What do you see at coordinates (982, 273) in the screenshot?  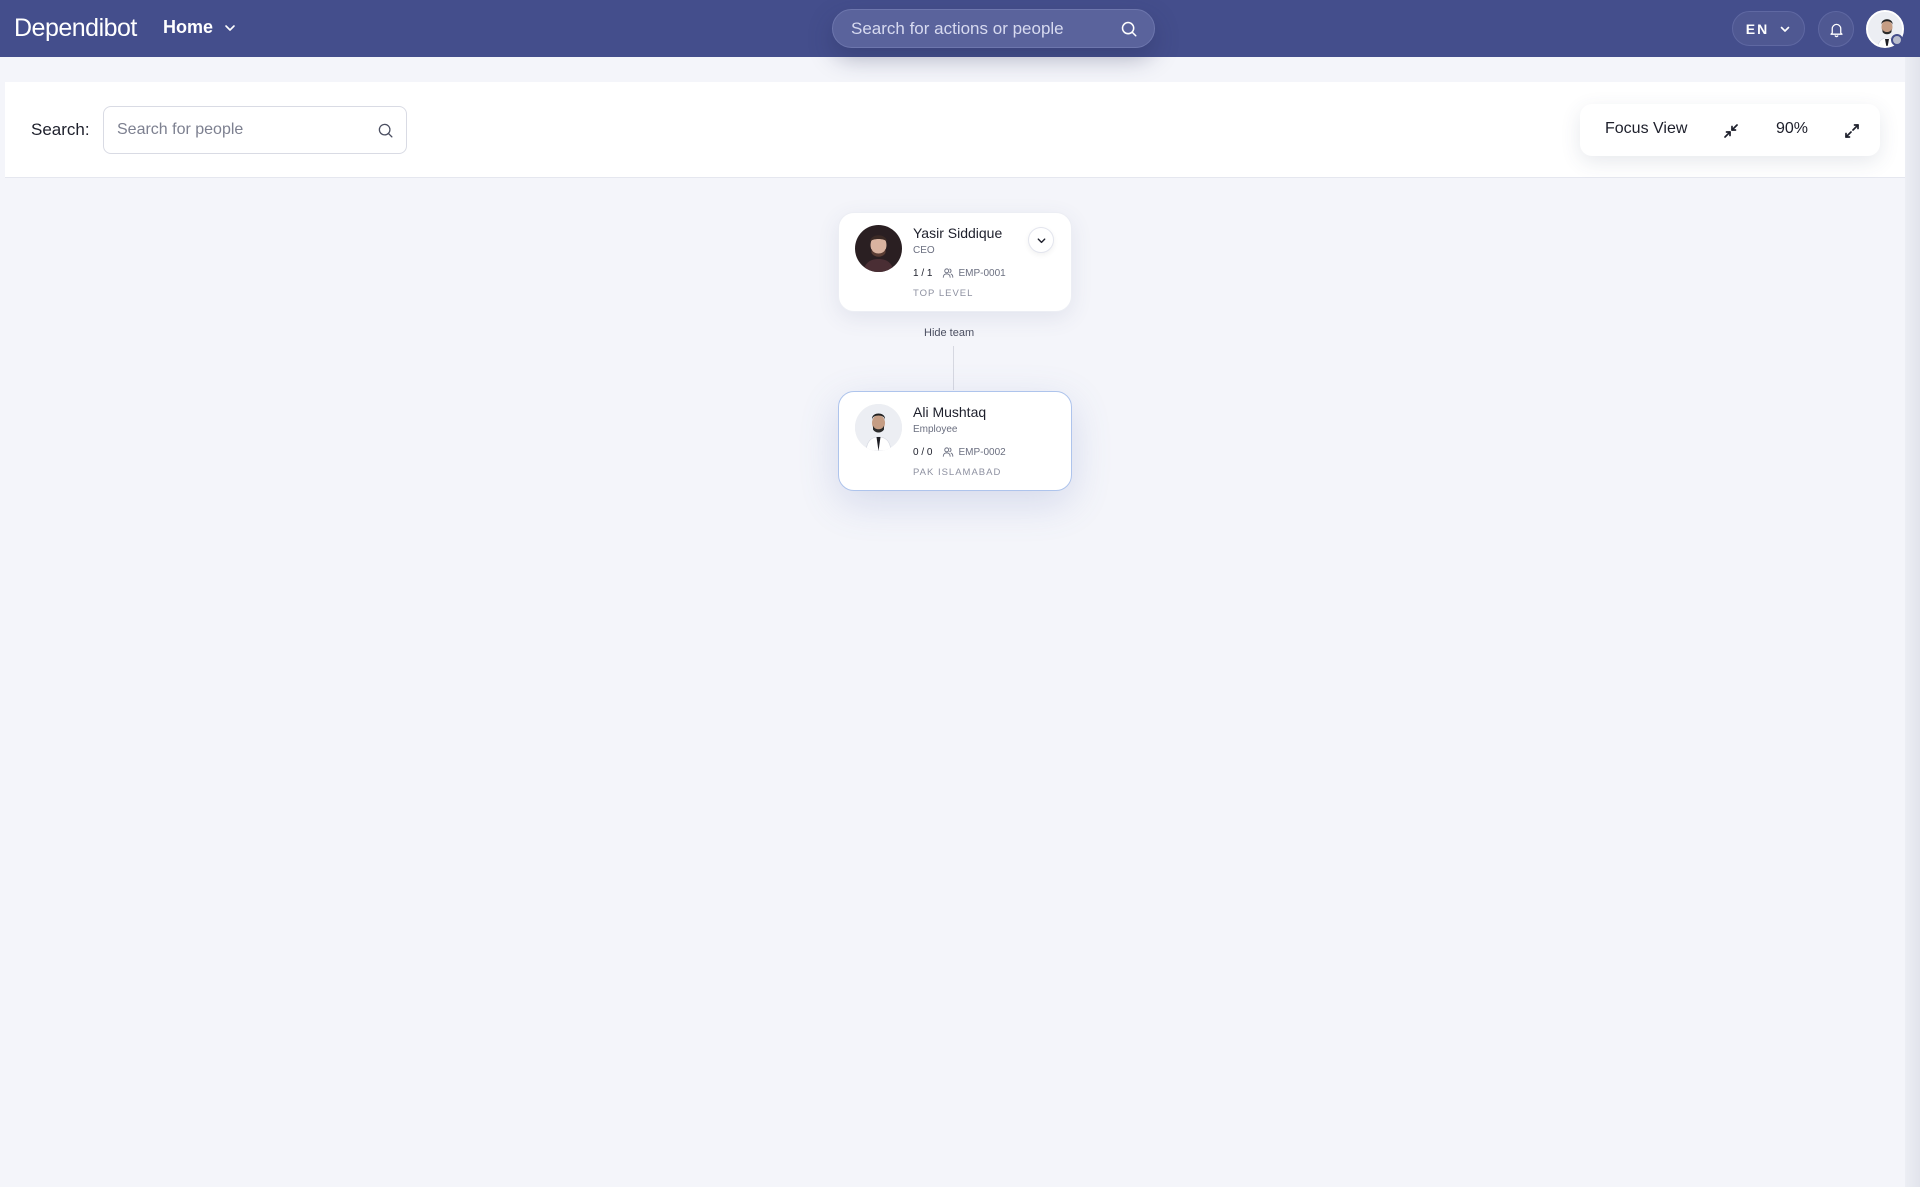 I see `employee-id-label: EMP-0001` at bounding box center [982, 273].